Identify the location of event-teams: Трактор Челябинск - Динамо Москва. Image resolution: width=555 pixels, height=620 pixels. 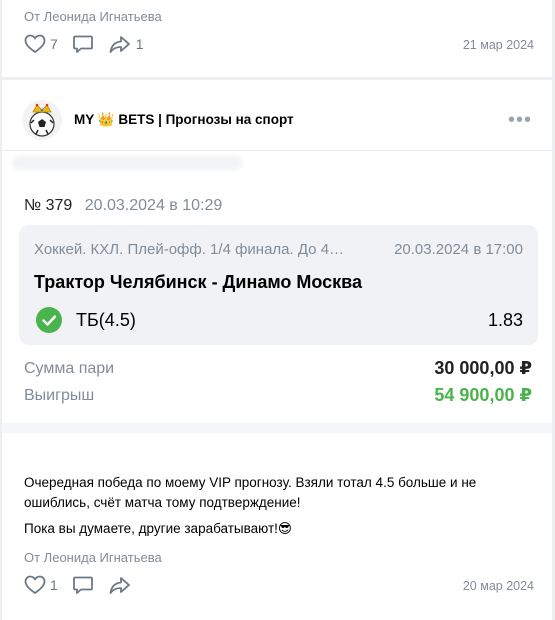
(198, 282).